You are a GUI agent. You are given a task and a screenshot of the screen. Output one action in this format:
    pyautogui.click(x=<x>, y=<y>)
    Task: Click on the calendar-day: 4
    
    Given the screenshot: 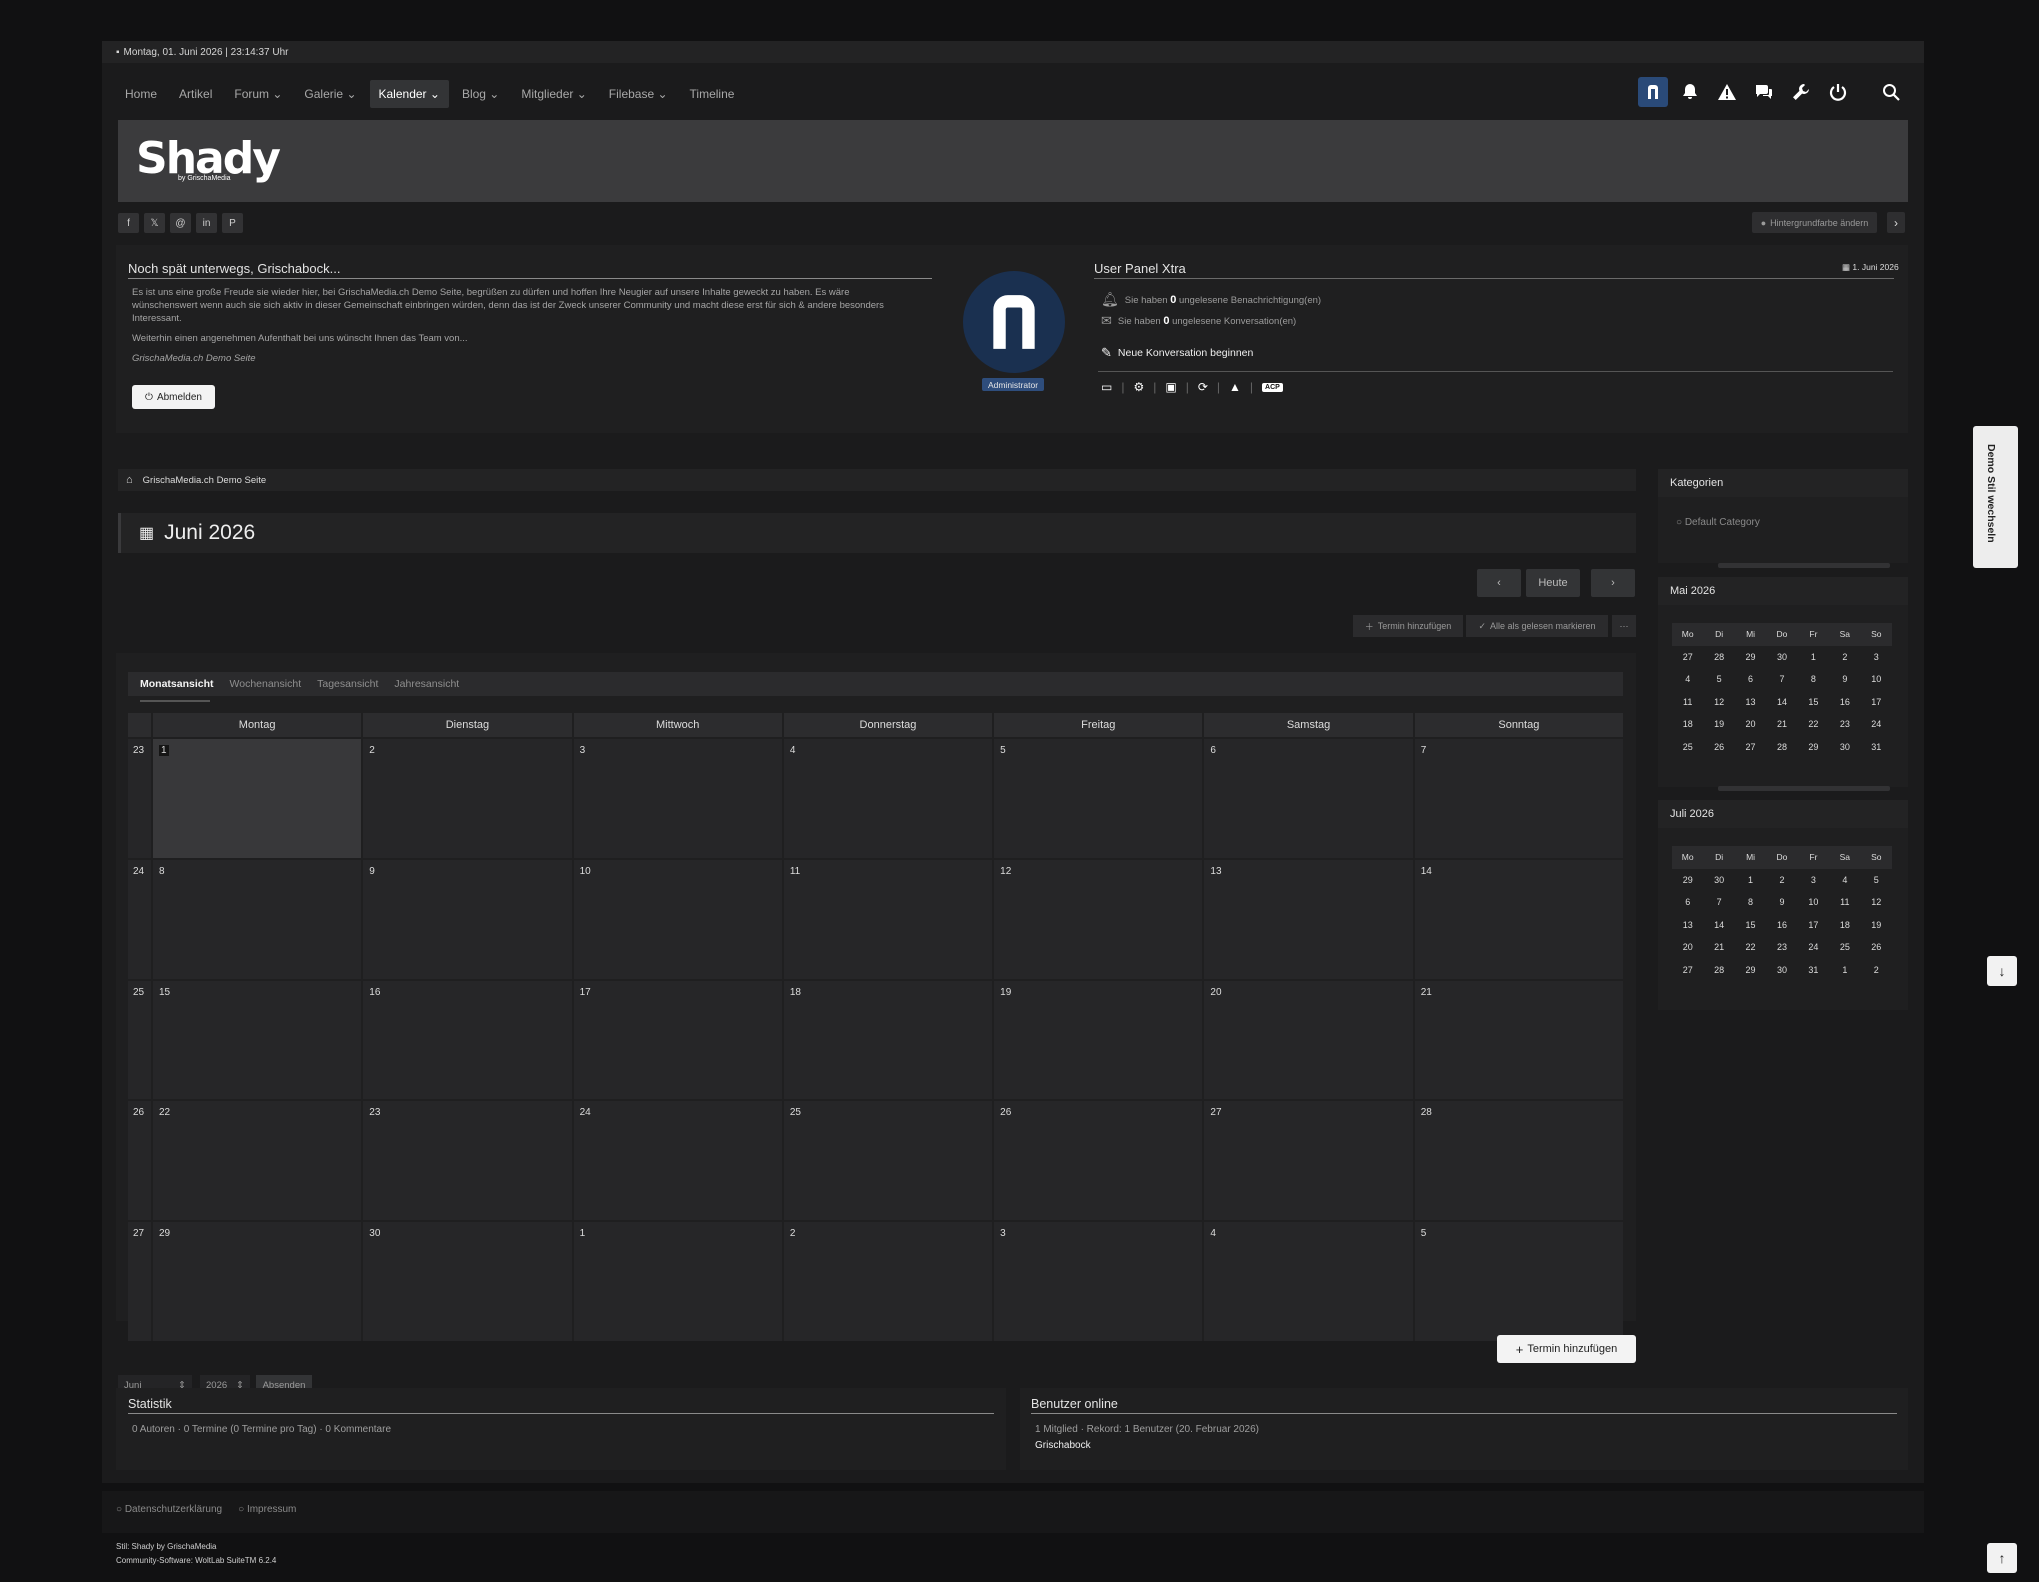 What is the action you would take?
    pyautogui.click(x=888, y=798)
    